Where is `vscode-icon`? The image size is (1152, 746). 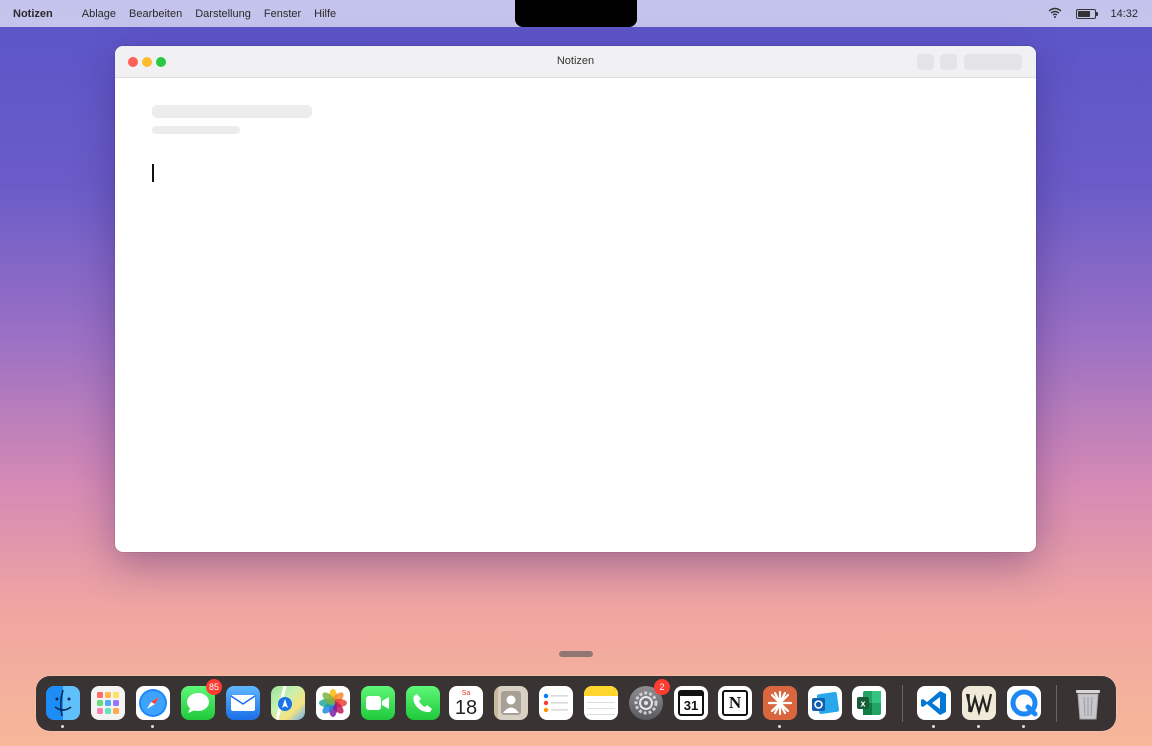
vscode-icon is located at coordinates (934, 703).